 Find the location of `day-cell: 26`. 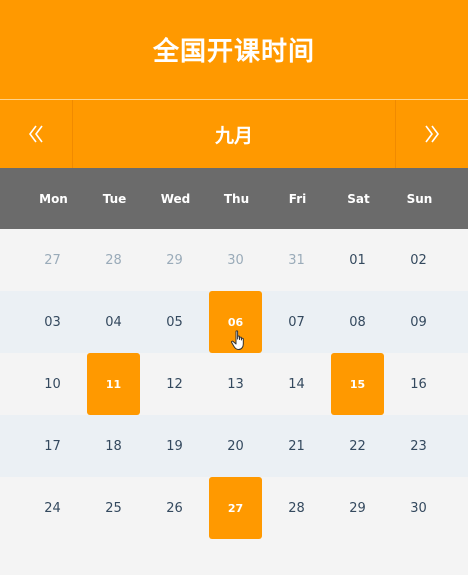

day-cell: 26 is located at coordinates (174, 508).